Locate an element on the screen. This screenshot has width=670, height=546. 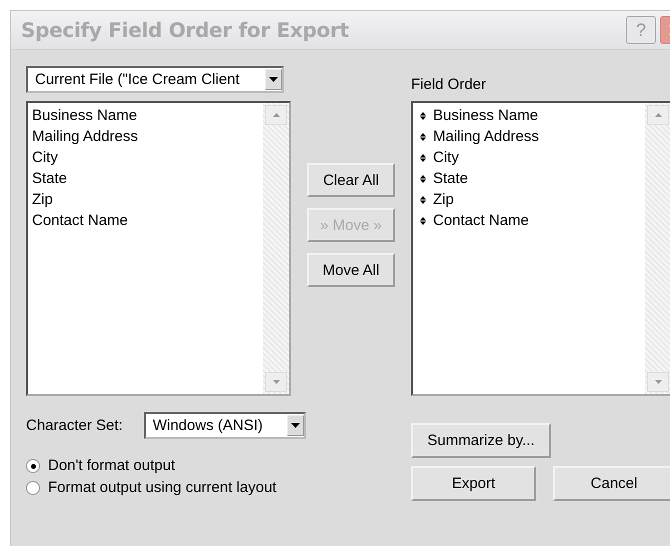
list-action-button: Clear All is located at coordinates (351, 180).